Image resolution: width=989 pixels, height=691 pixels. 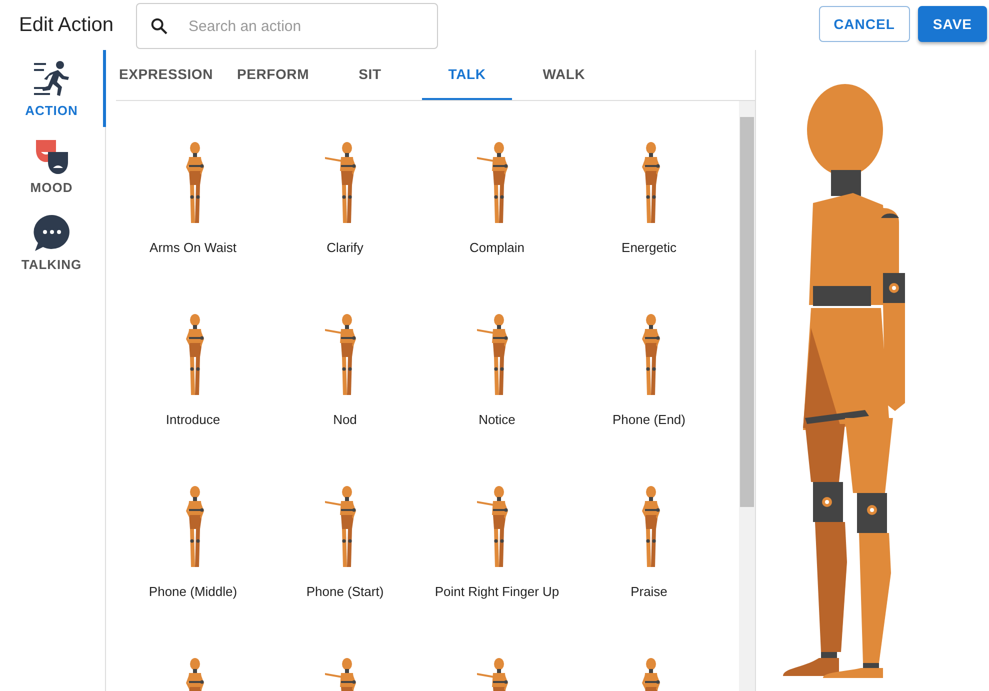 I want to click on category-tab: EXPRESSION, so click(x=166, y=75).